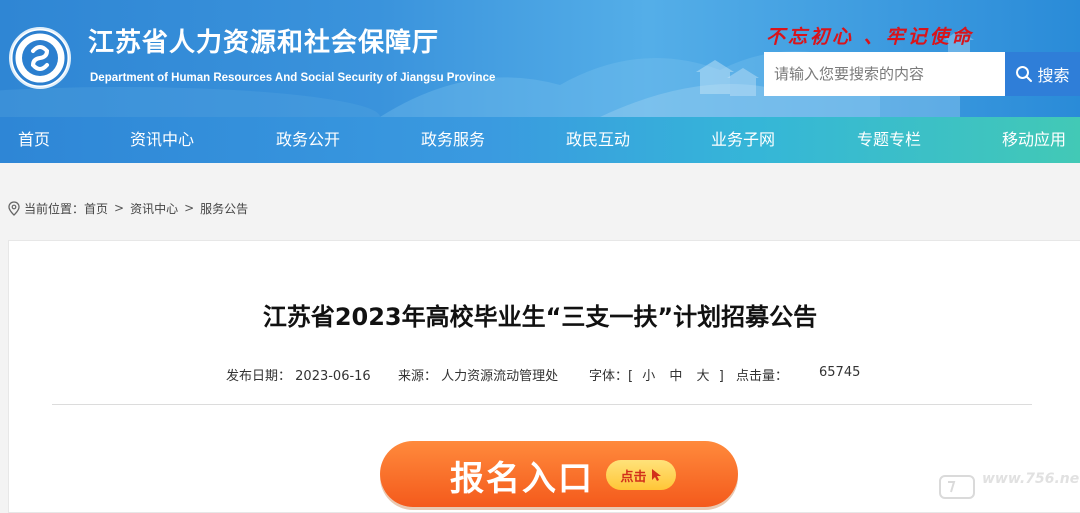 The width and height of the screenshot is (1080, 513). Describe the element at coordinates (542, 404) in the screenshot. I see `meta-divider` at that location.